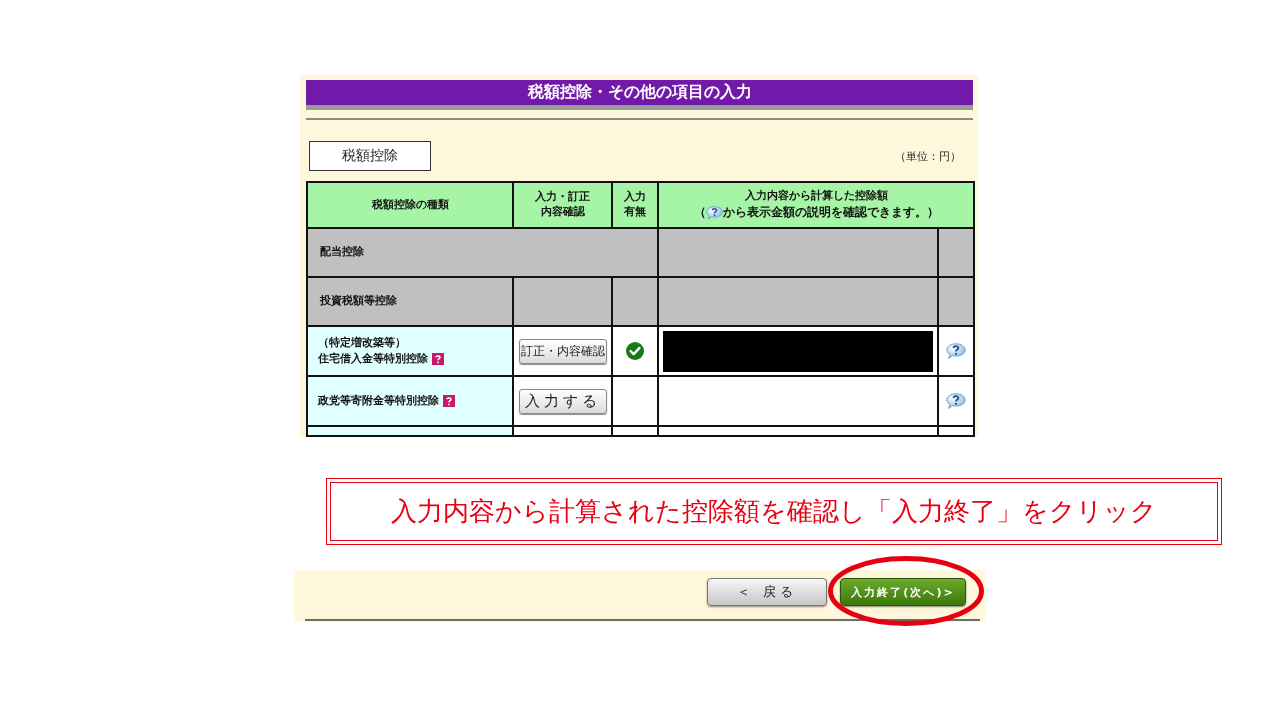  What do you see at coordinates (370, 156) in the screenshot?
I see `section-label: 税額控除` at bounding box center [370, 156].